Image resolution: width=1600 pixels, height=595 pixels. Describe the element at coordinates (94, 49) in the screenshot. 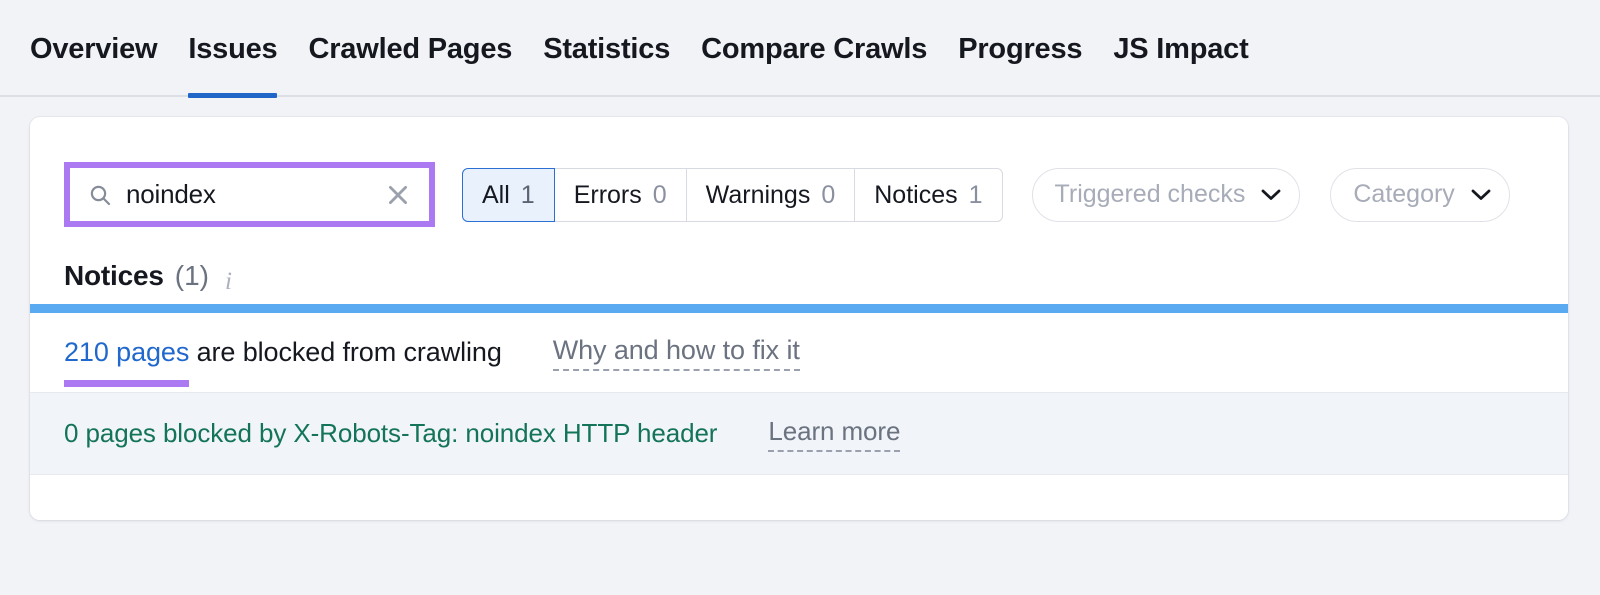

I see `tab-label: Overview` at that location.